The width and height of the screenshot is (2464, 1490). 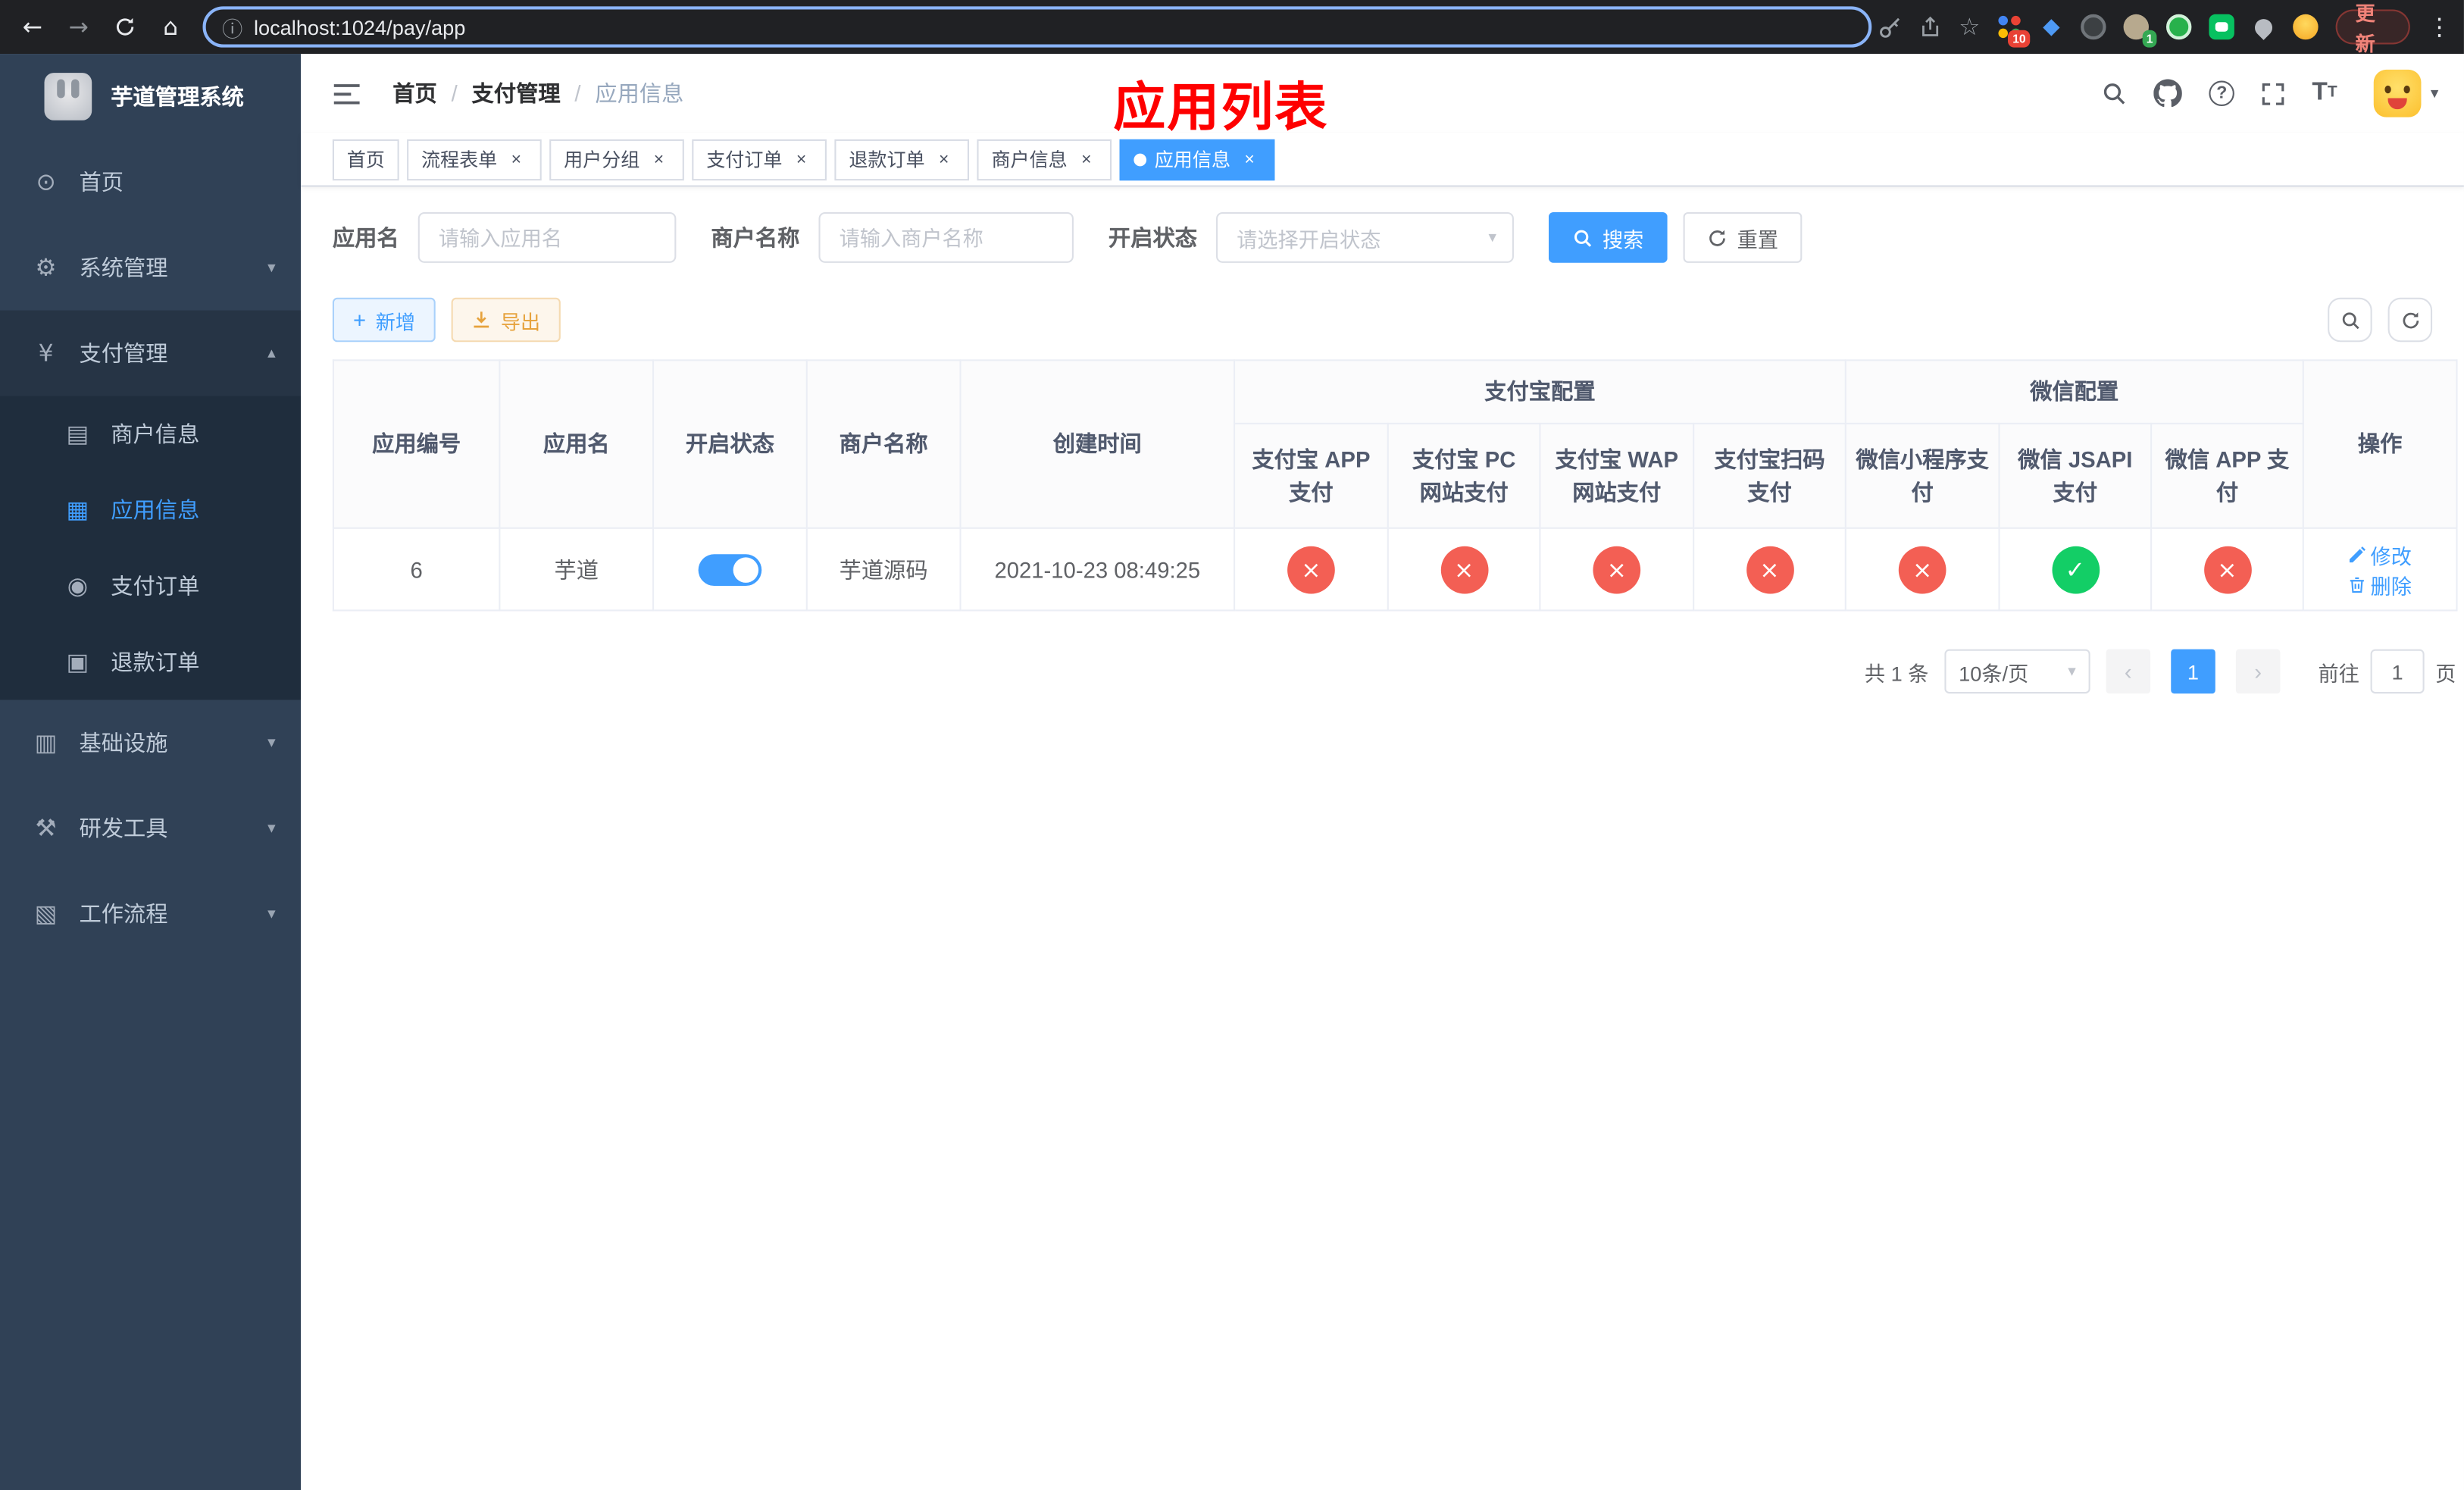 I want to click on status-toggle, so click(x=730, y=569).